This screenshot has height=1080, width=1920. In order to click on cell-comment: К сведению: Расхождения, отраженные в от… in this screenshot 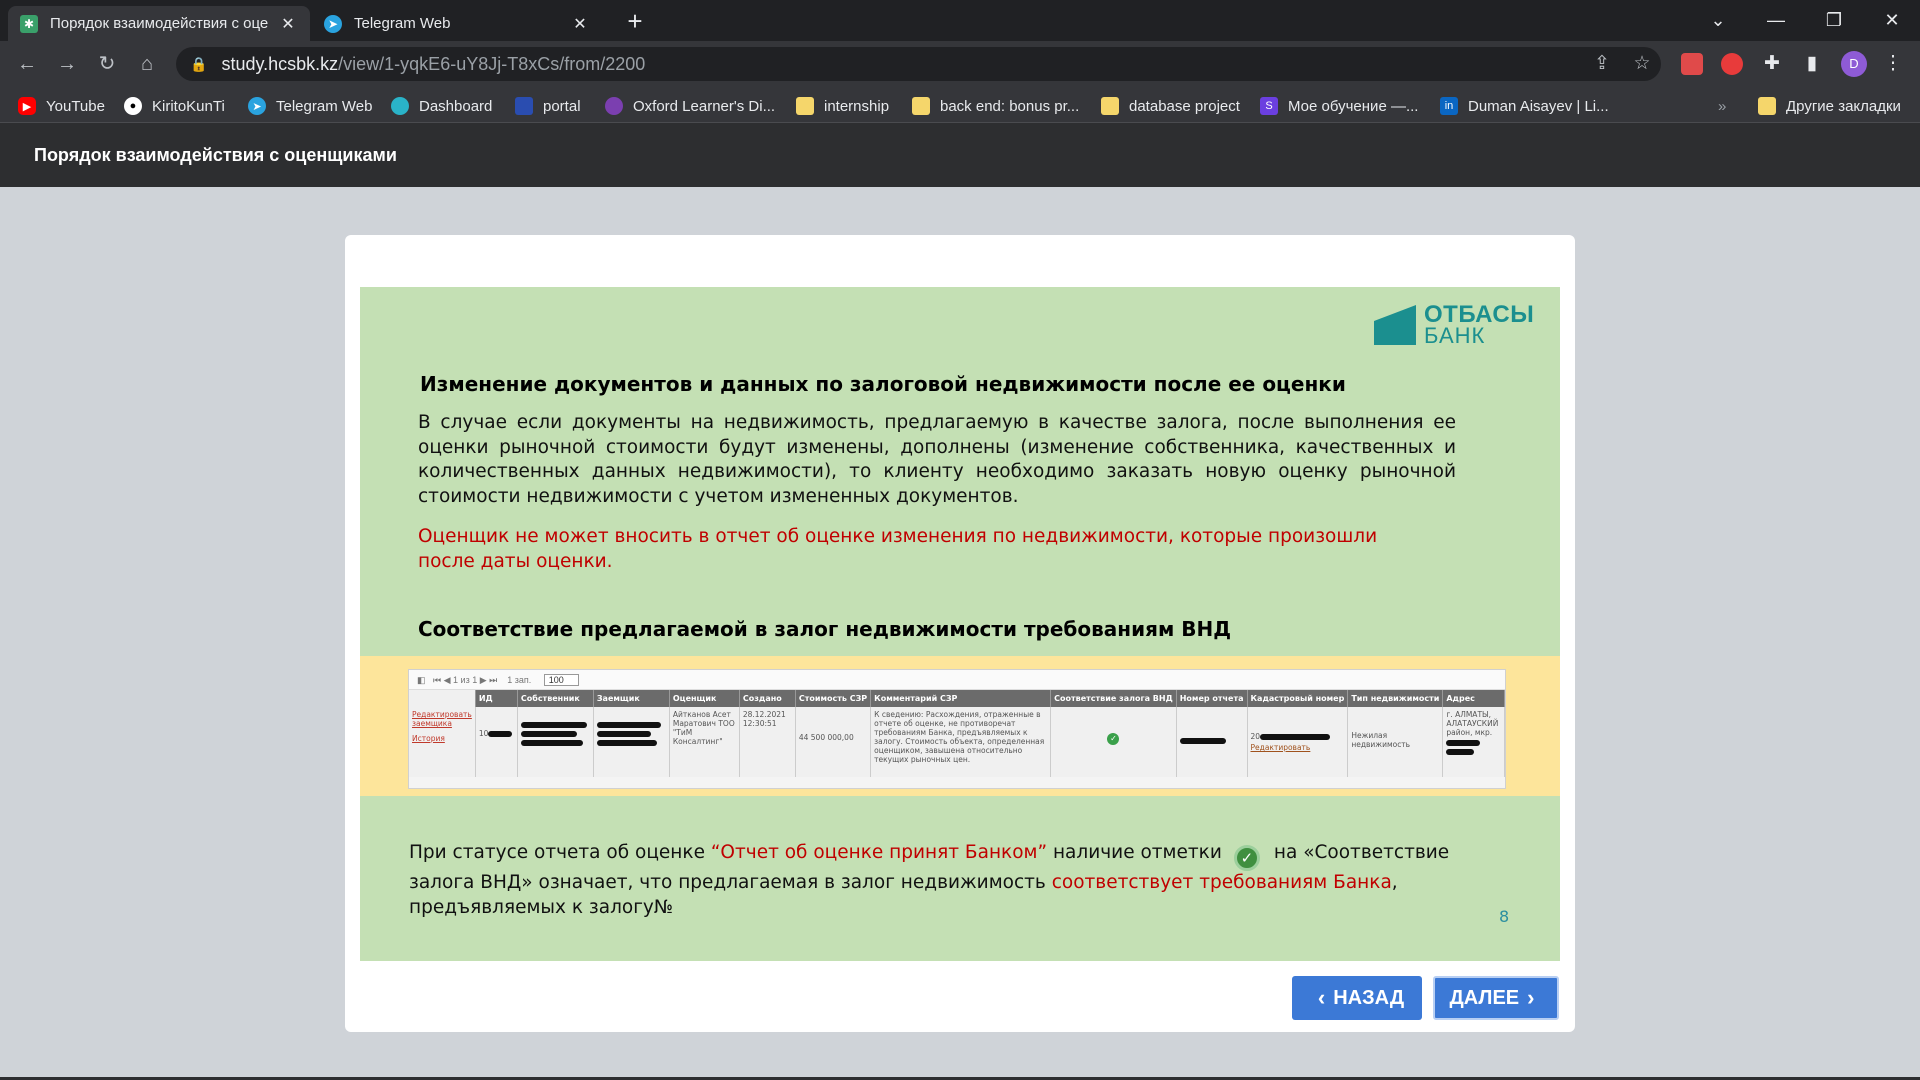, I will do `click(961, 742)`.